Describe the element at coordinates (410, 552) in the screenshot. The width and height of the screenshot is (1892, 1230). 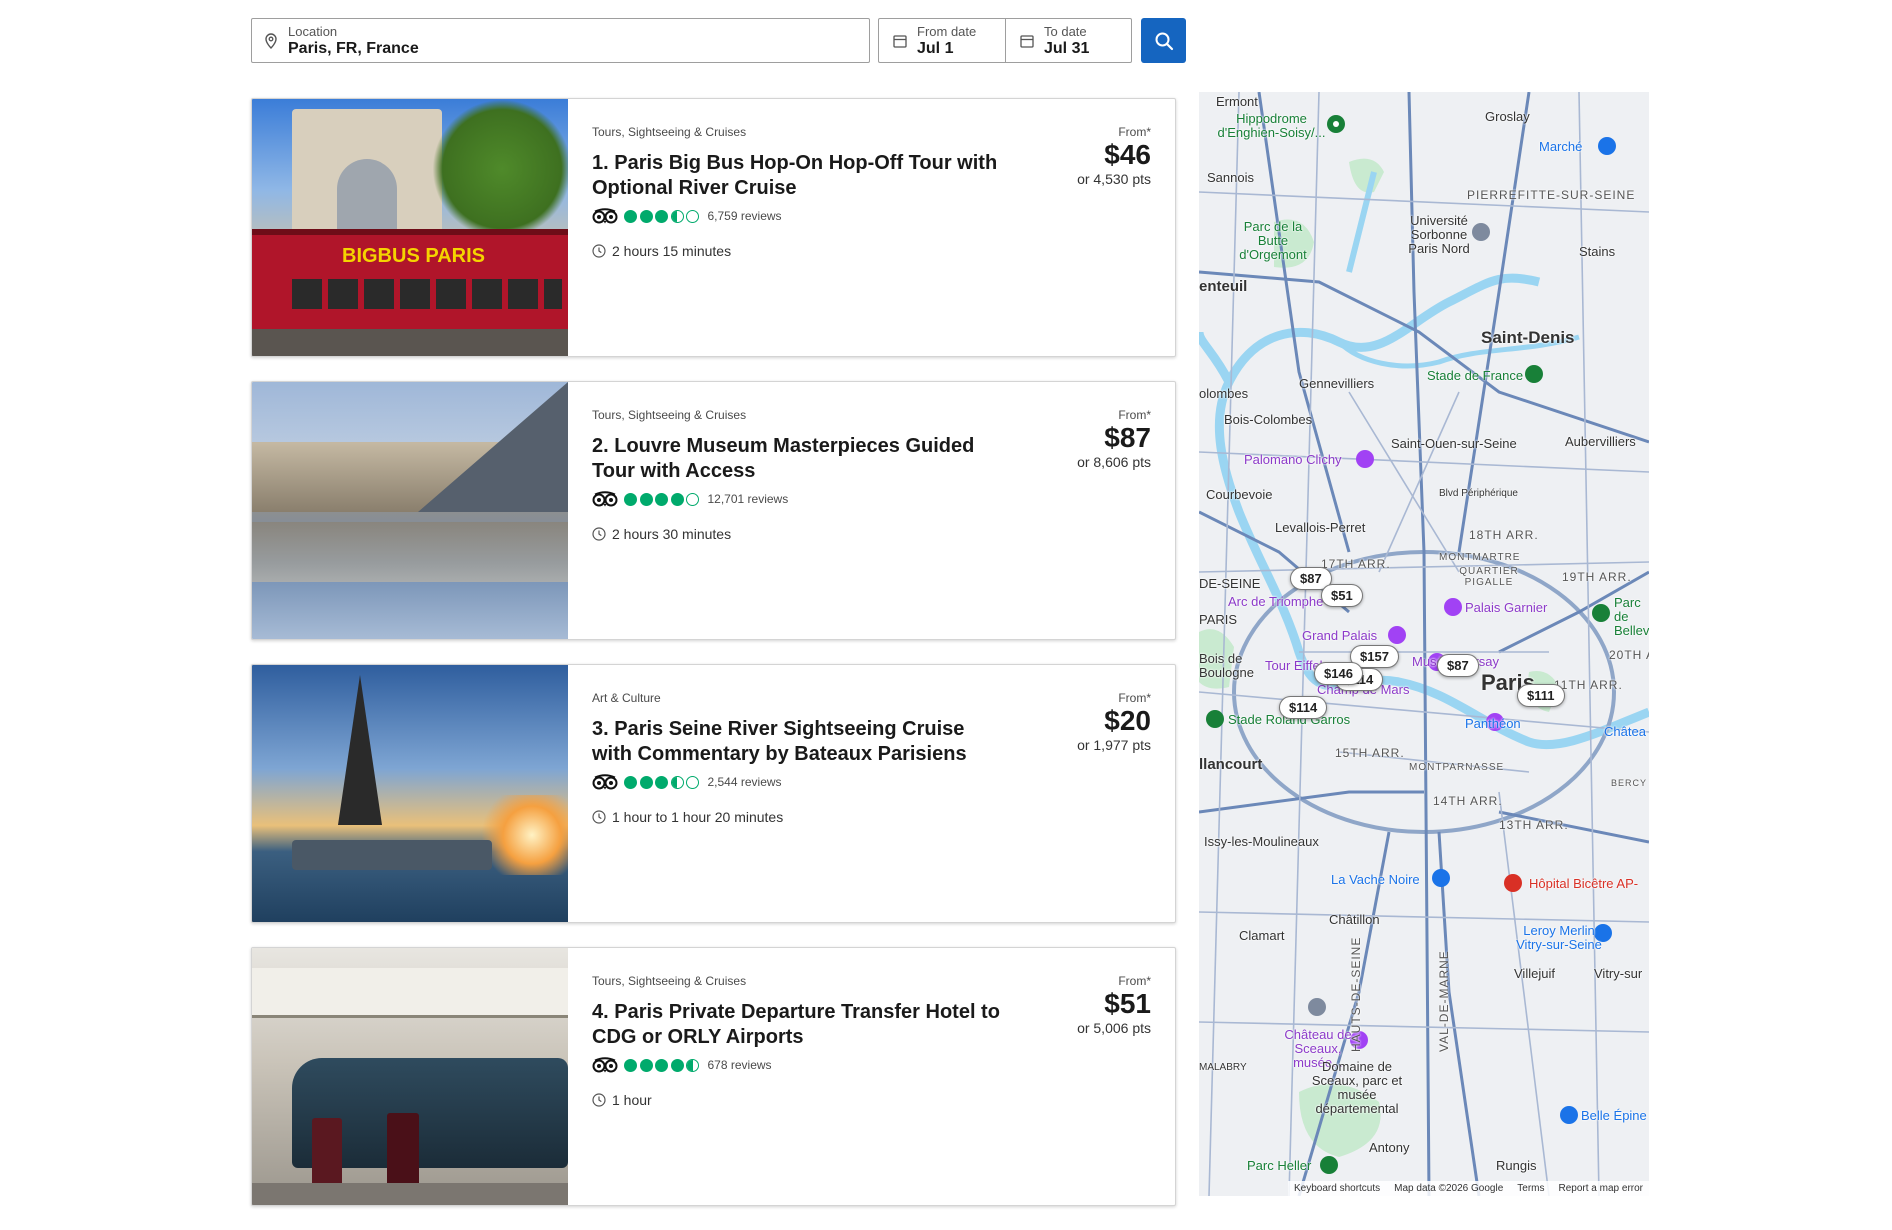
I see `reflection-shape` at that location.